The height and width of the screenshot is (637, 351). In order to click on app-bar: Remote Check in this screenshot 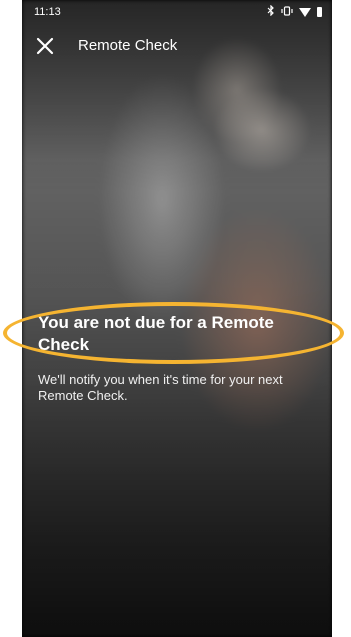, I will do `click(177, 46)`.